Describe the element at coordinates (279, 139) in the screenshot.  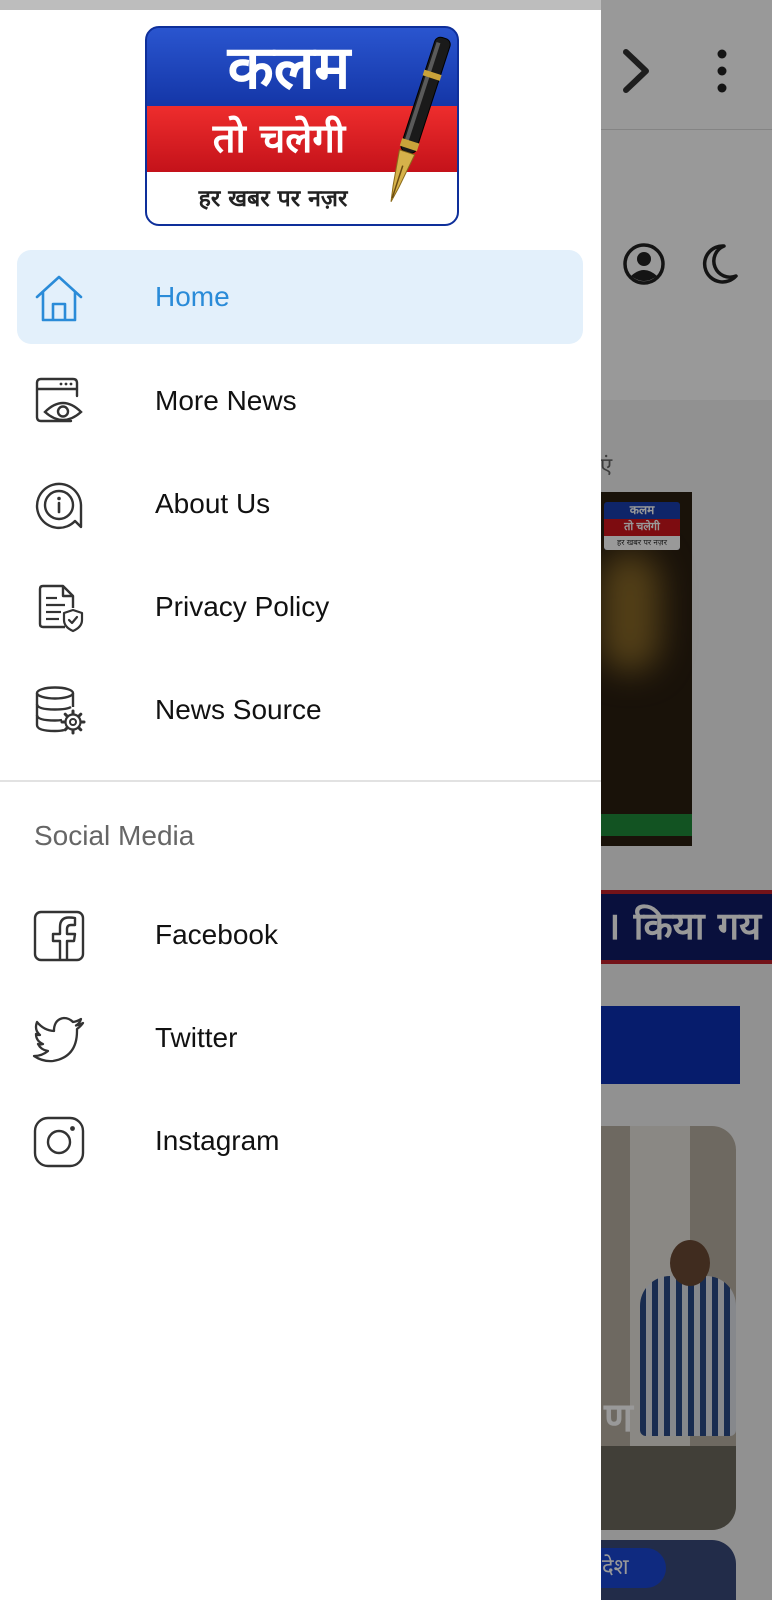
I see `logo-subtitle: तो चलेगी` at that location.